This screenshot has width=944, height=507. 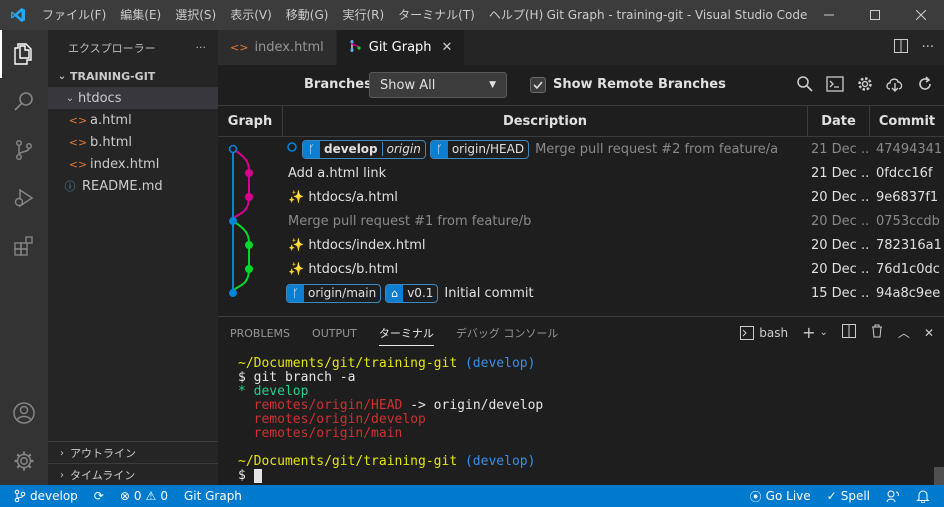 I want to click on column-description: Description, so click(x=545, y=121).